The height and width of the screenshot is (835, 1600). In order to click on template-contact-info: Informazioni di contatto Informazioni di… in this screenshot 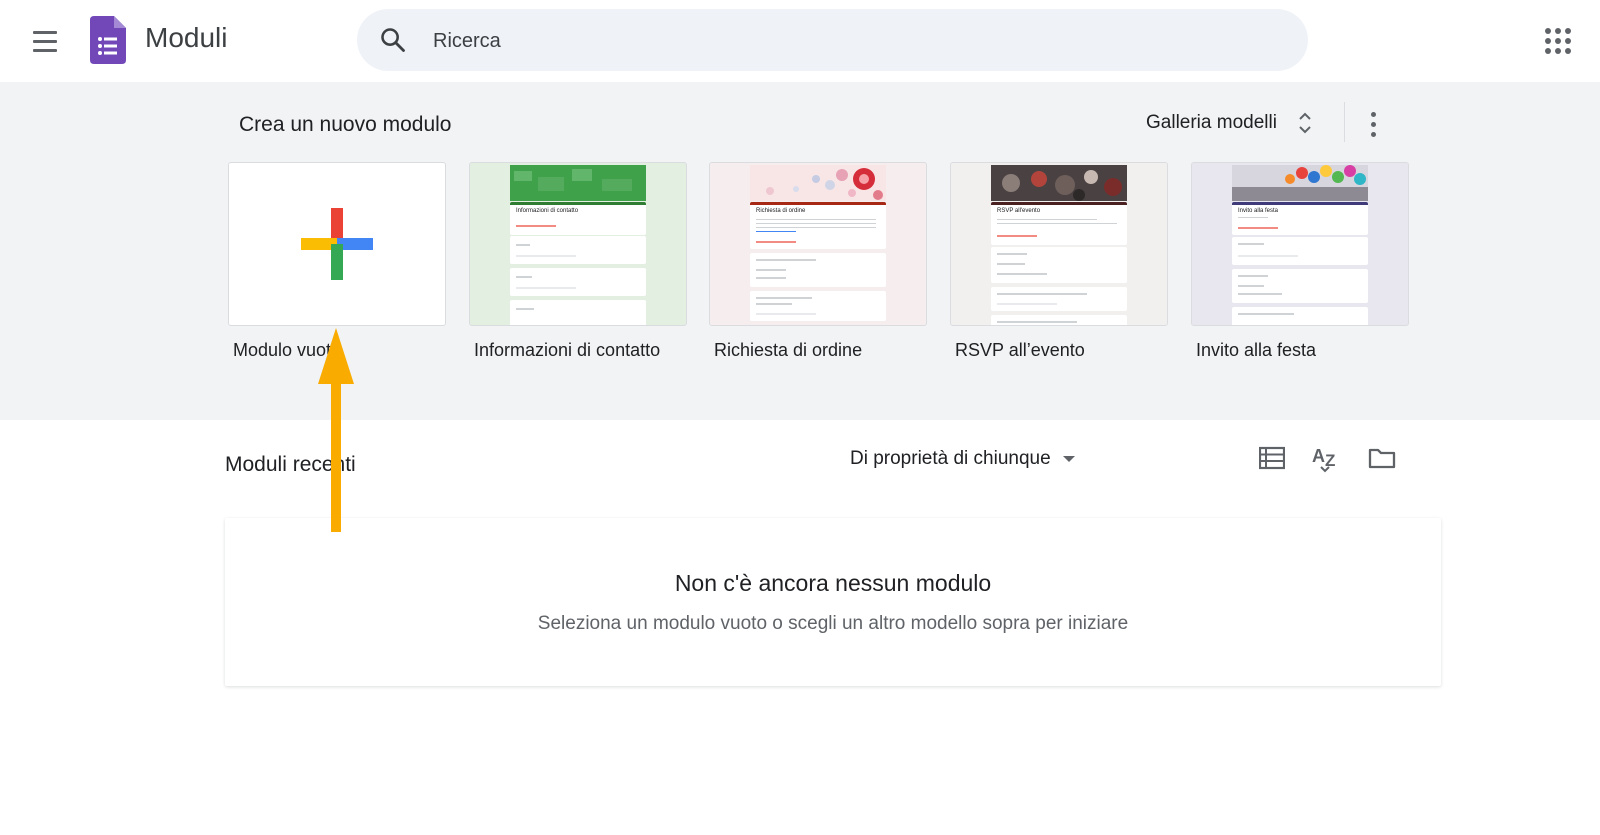, I will do `click(578, 261)`.